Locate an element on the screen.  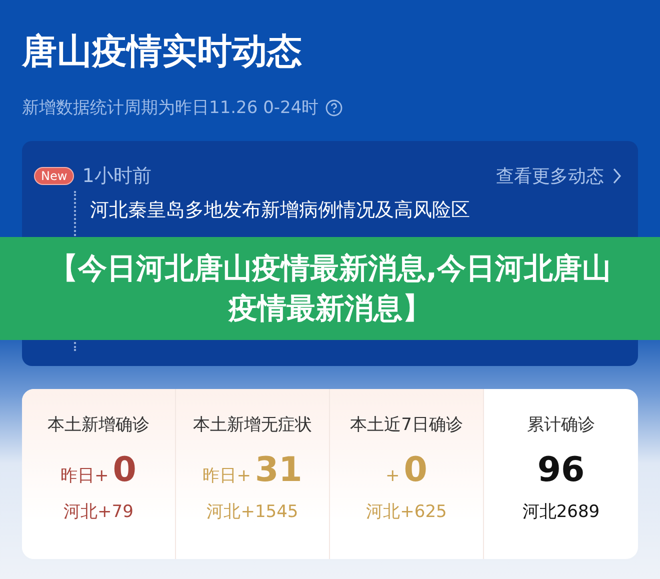
stat-label: 本土新增确诊 is located at coordinates (99, 425).